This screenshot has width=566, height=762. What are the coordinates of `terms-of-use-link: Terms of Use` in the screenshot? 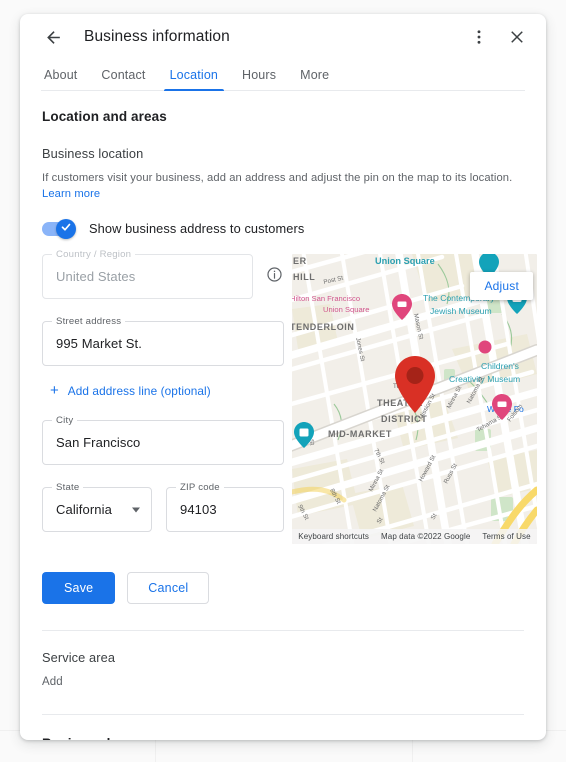 It's located at (506, 536).